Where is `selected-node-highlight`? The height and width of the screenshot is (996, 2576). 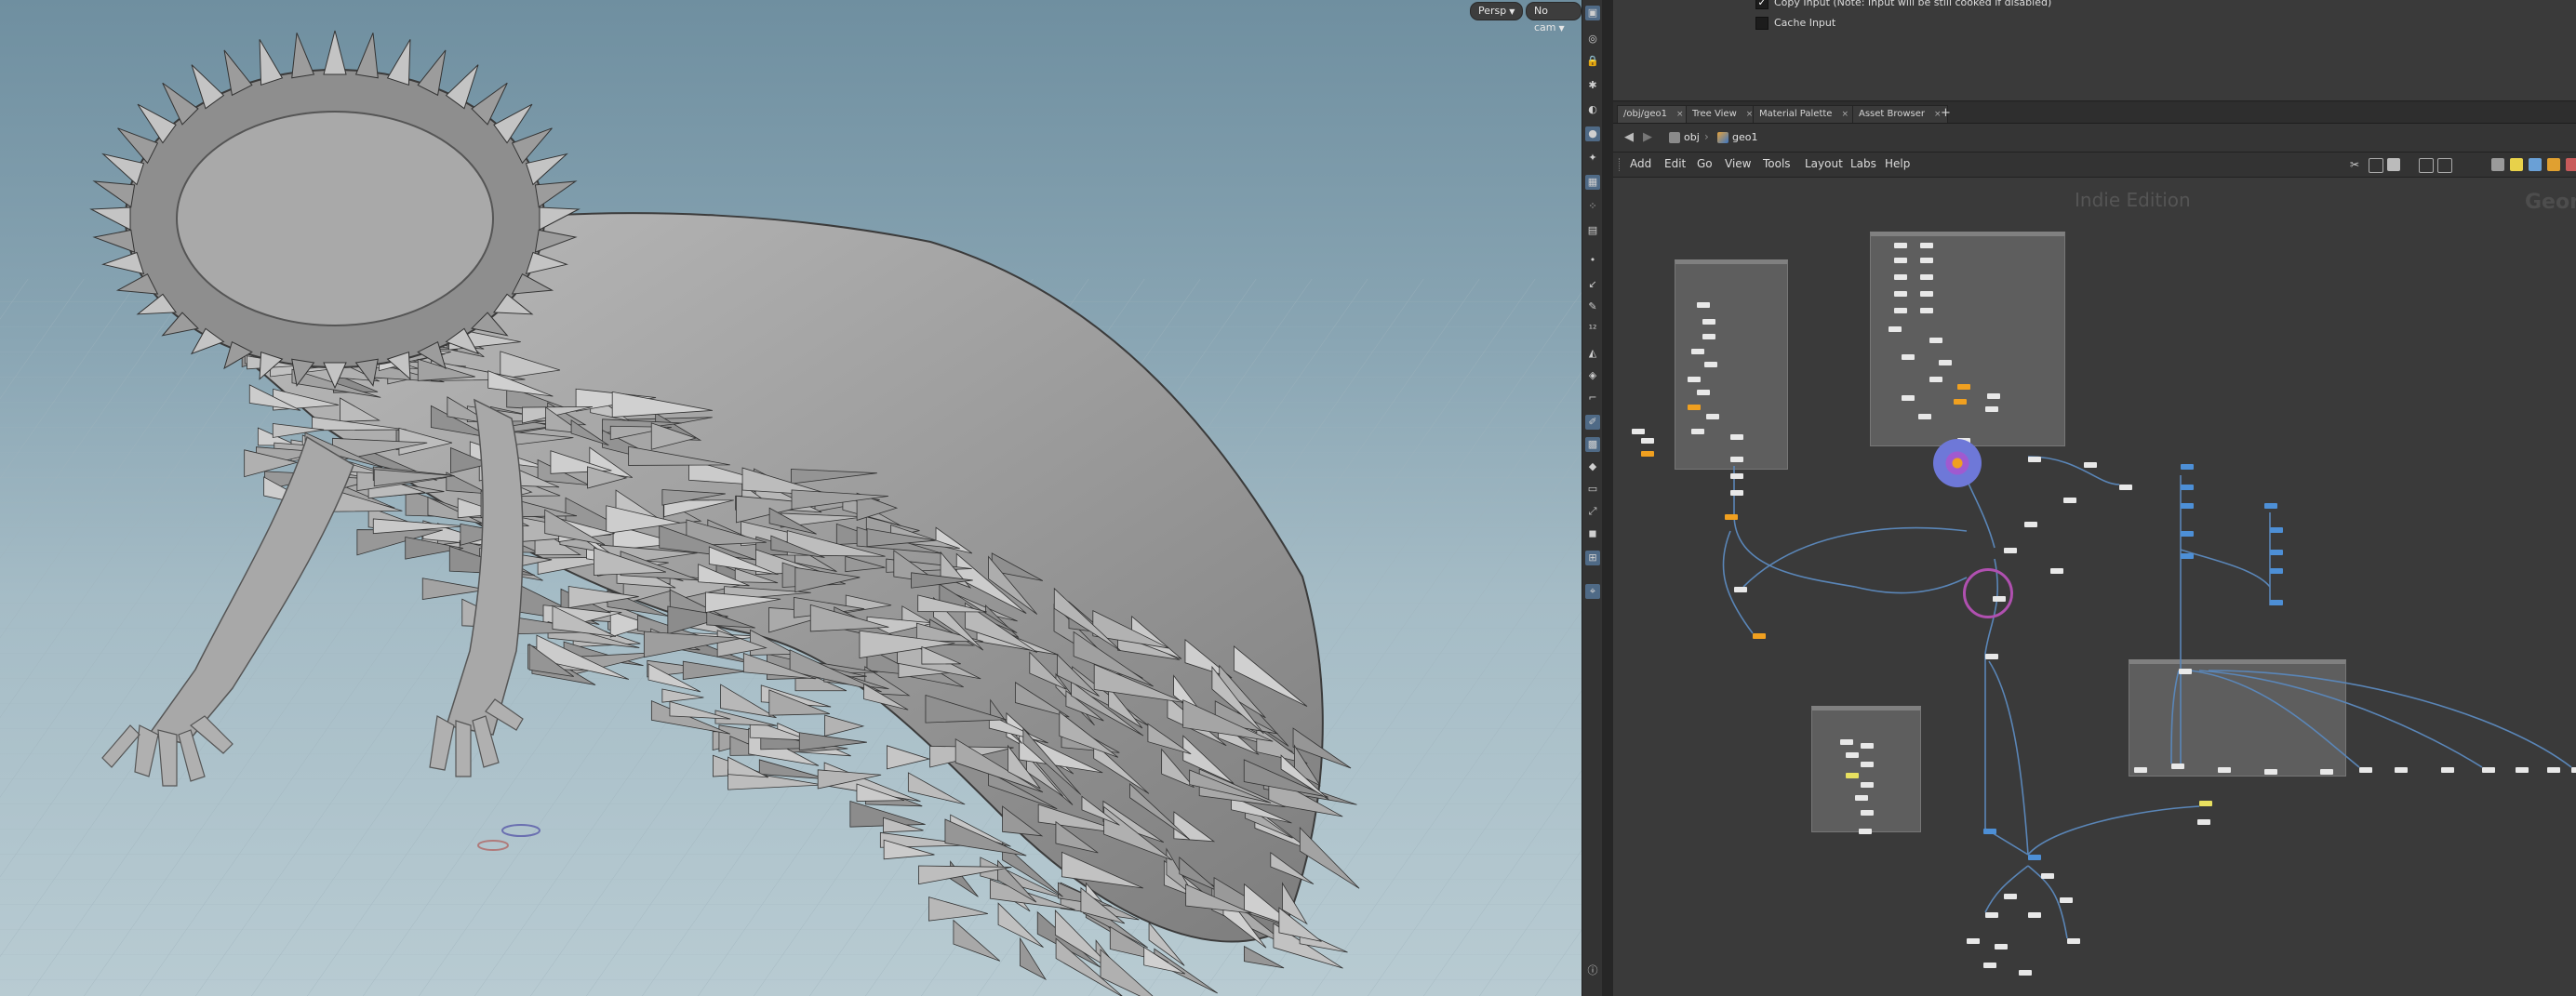
selected-node-highlight is located at coordinates (1957, 463).